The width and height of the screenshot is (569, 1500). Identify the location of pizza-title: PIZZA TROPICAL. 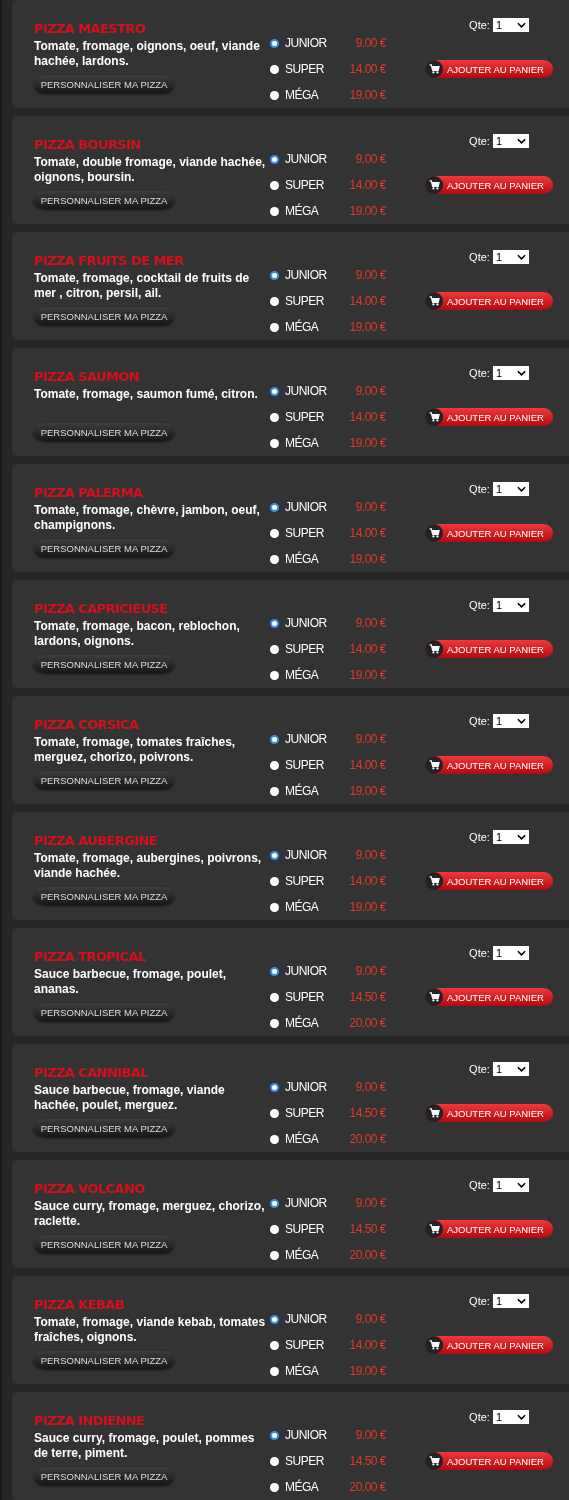
(90, 957).